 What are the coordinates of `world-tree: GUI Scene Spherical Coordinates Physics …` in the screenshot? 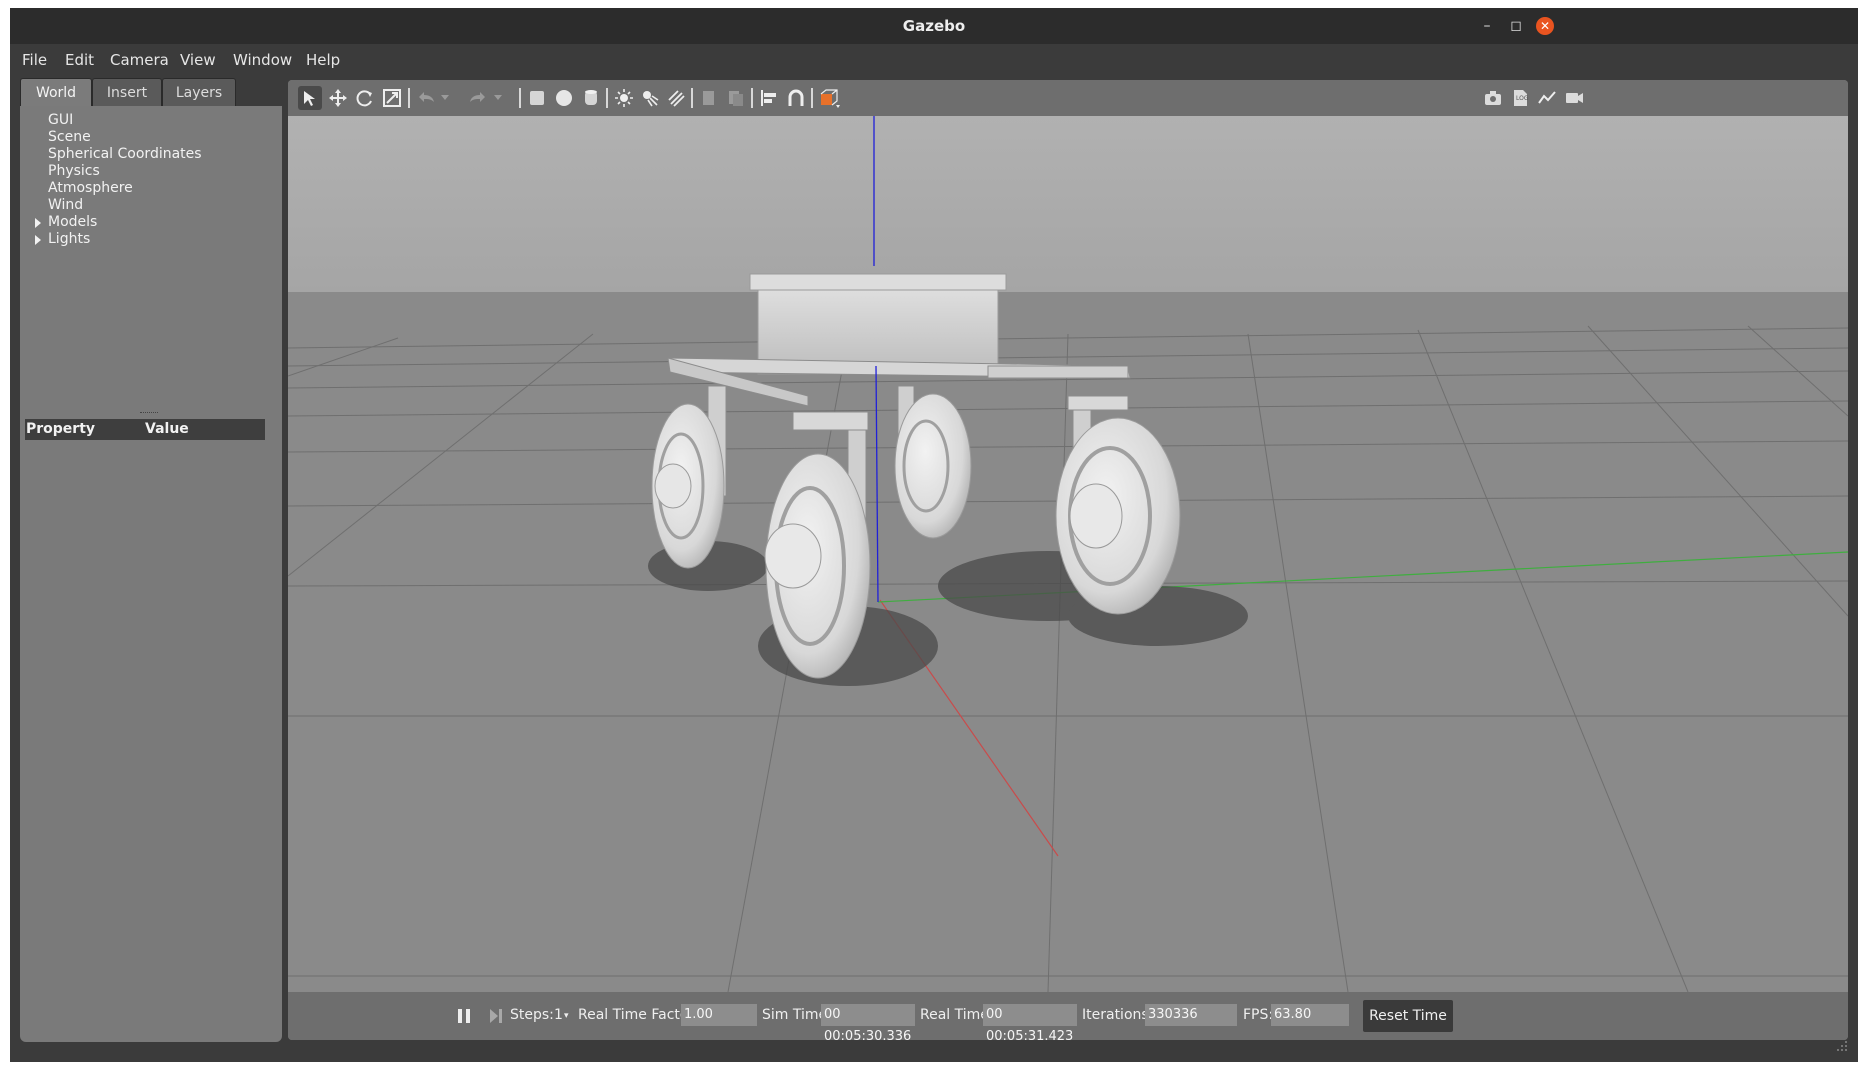 It's located at (151, 574).